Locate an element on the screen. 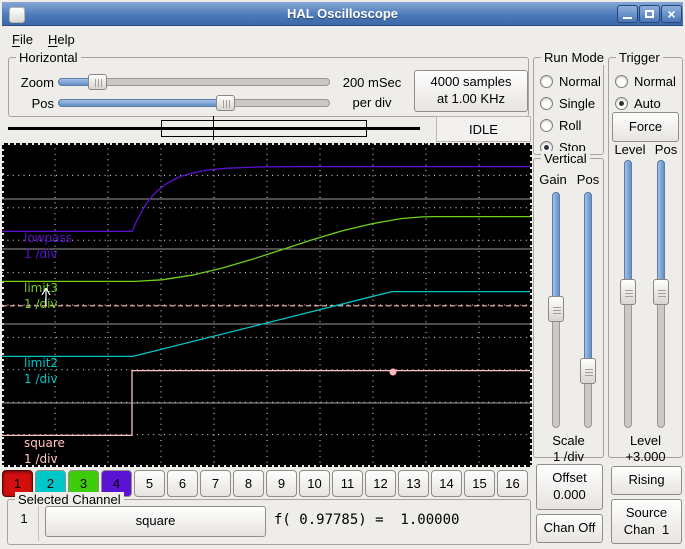 The width and height of the screenshot is (685, 549). maximize-button is located at coordinates (649, 14).